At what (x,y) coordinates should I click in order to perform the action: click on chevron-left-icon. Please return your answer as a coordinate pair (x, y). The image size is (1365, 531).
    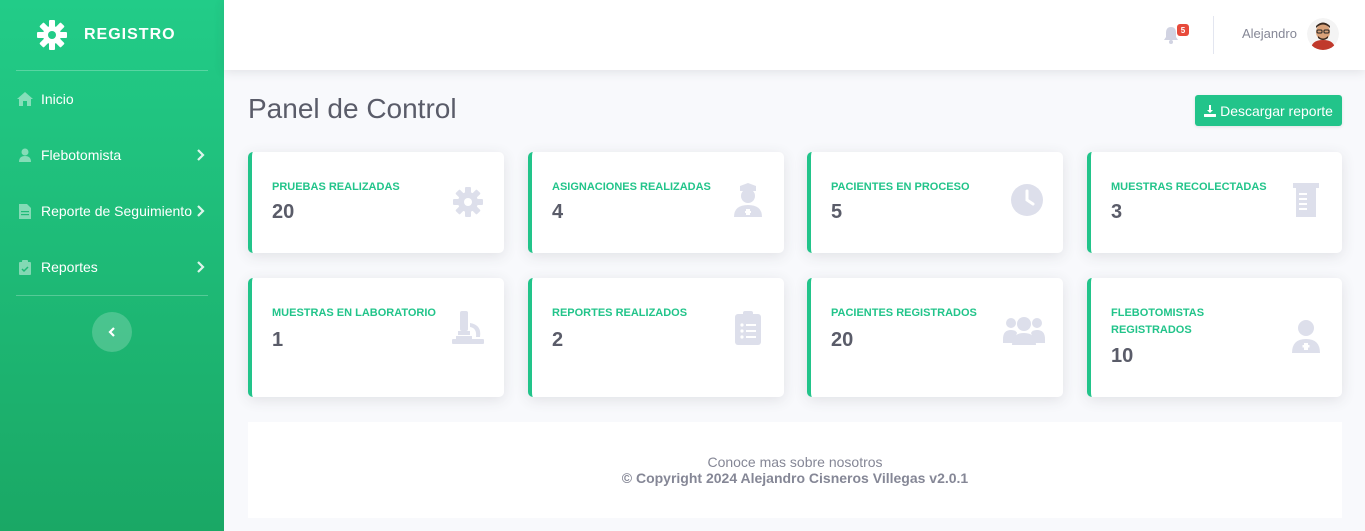
    Looking at the image, I should click on (111, 332).